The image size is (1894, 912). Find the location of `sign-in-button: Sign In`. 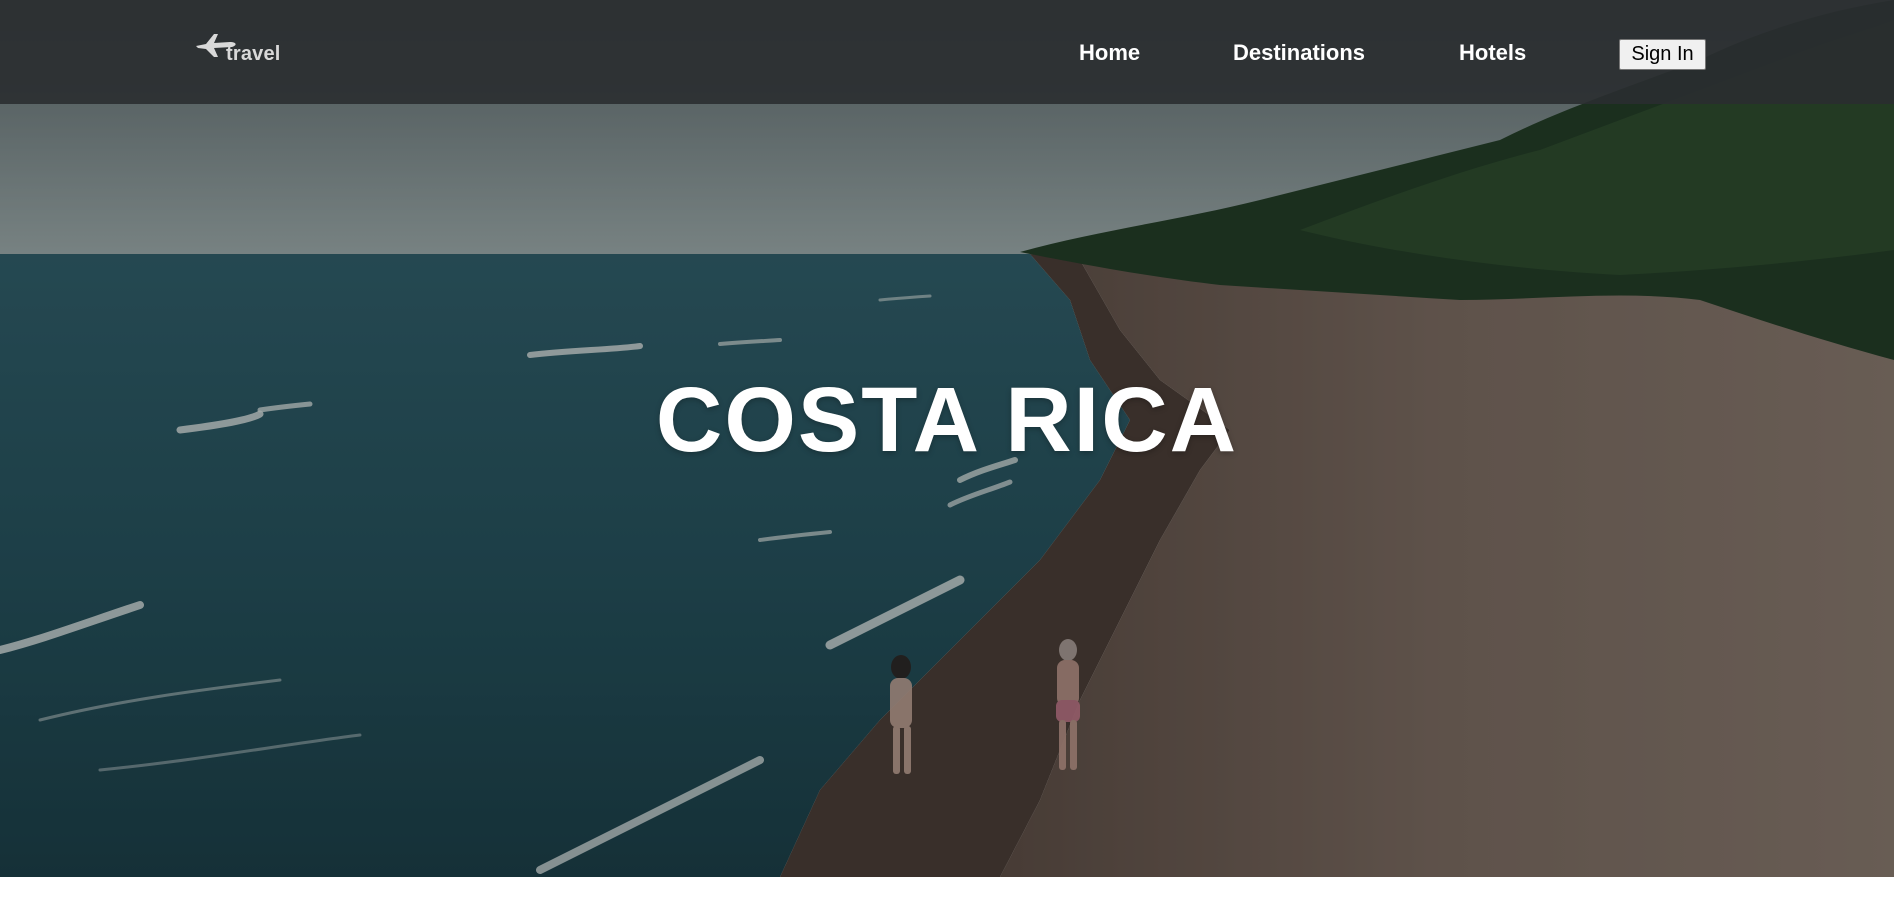

sign-in-button: Sign In is located at coordinates (1662, 54).